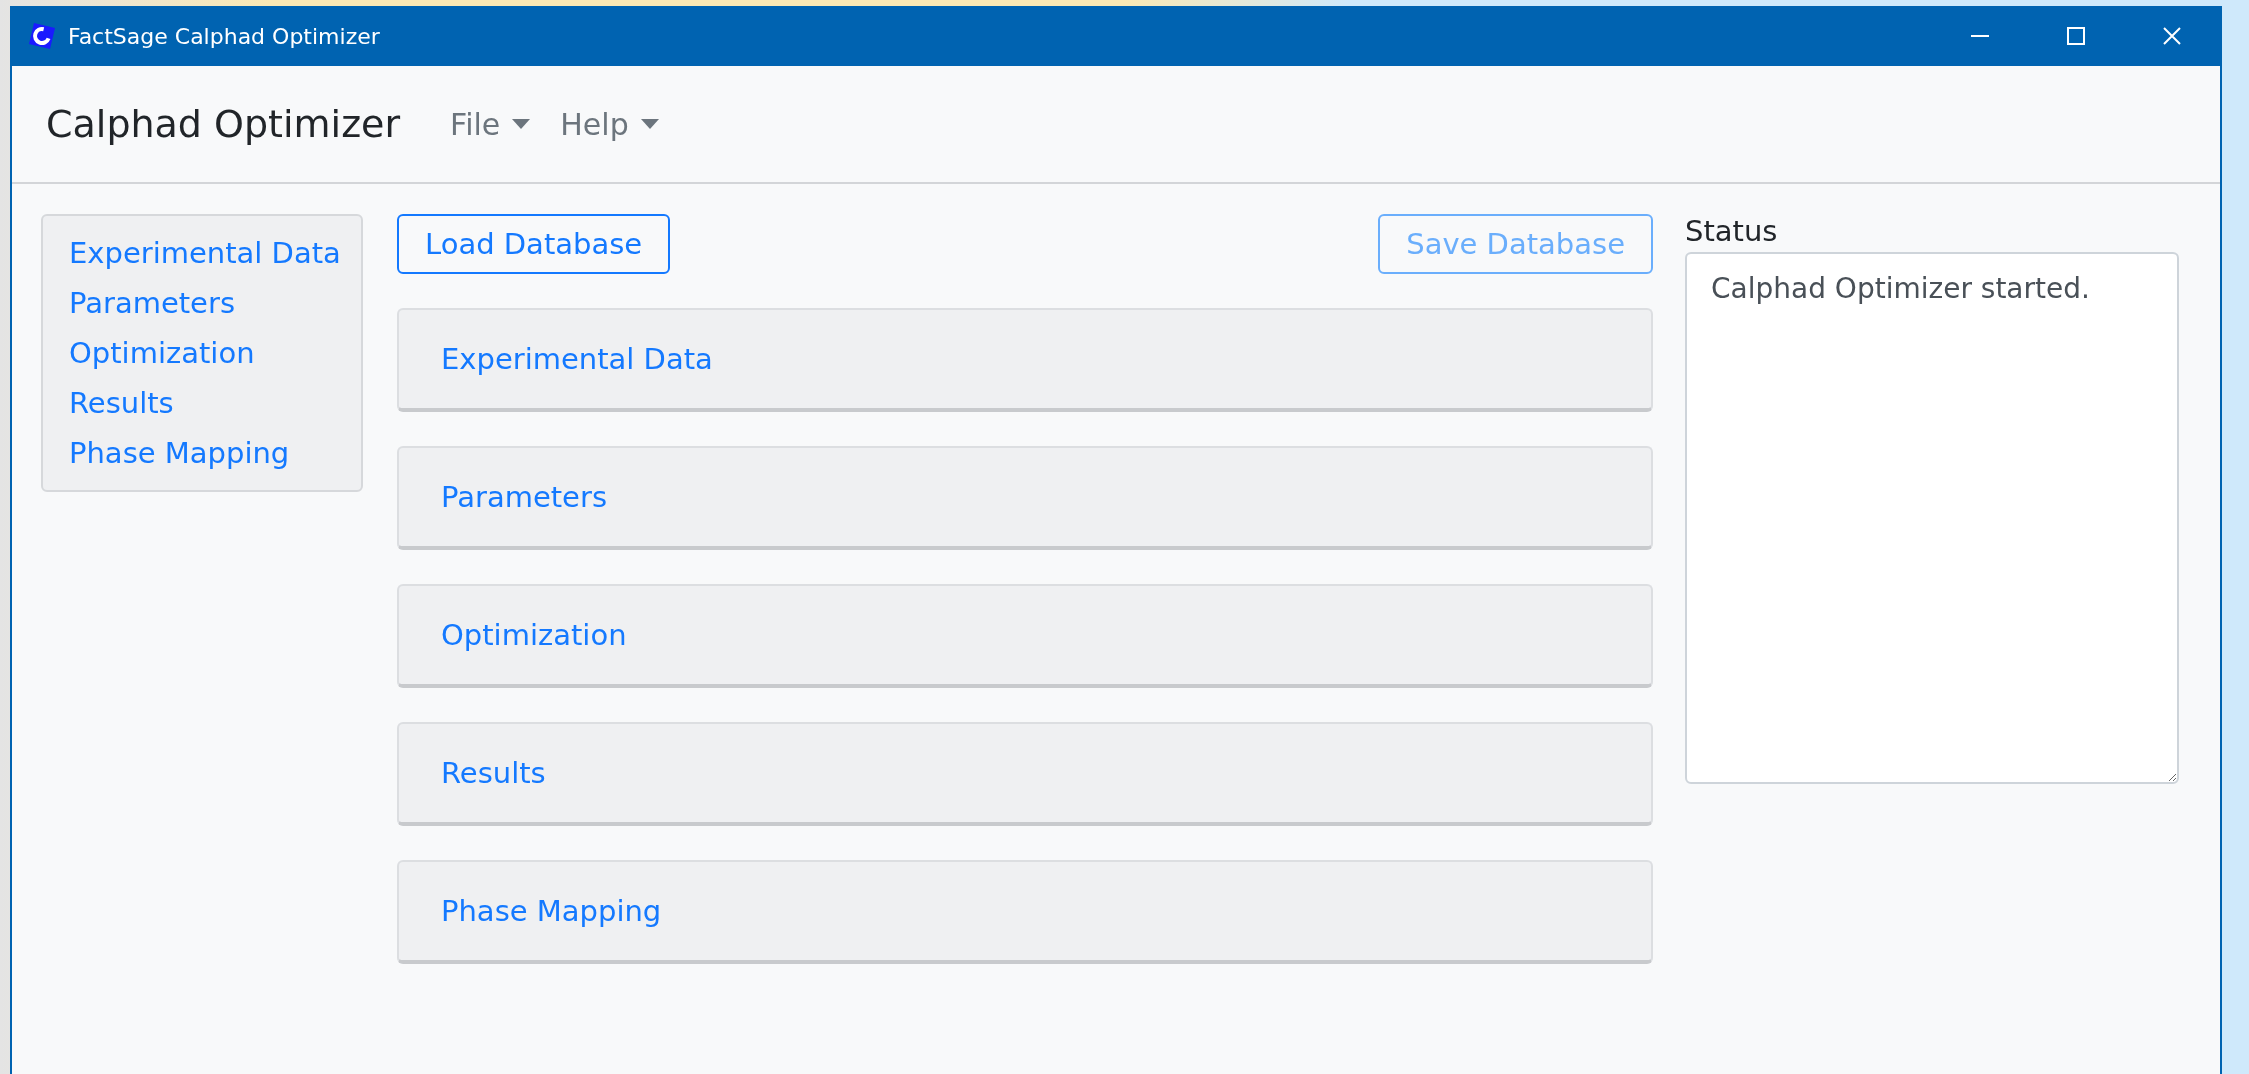  Describe the element at coordinates (42, 36) in the screenshot. I see `app-logo-icon` at that location.